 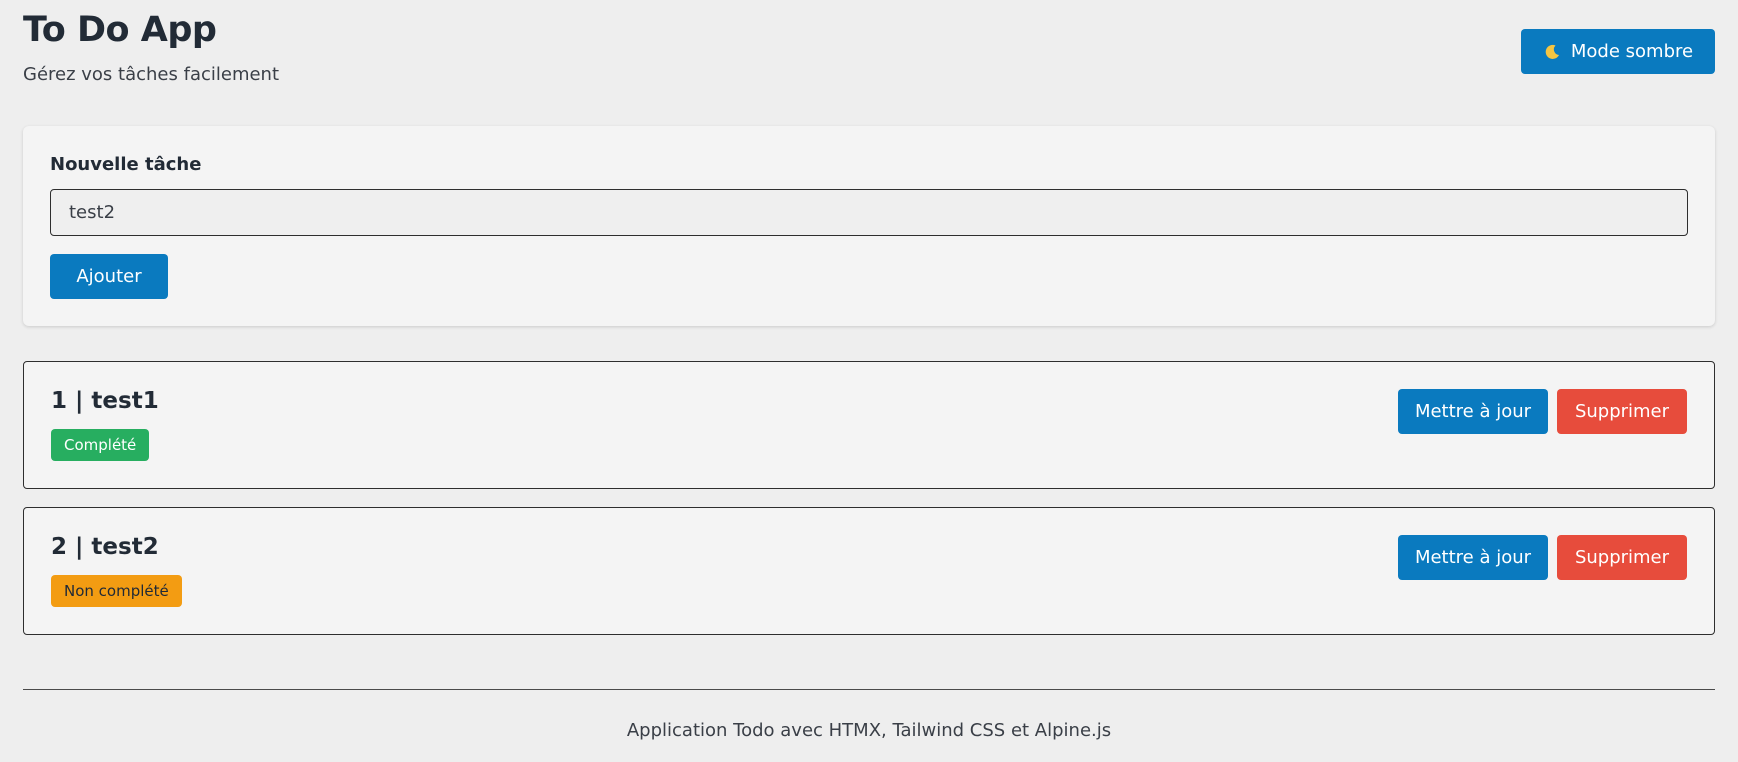 I want to click on new-task-input, so click(x=869, y=212).